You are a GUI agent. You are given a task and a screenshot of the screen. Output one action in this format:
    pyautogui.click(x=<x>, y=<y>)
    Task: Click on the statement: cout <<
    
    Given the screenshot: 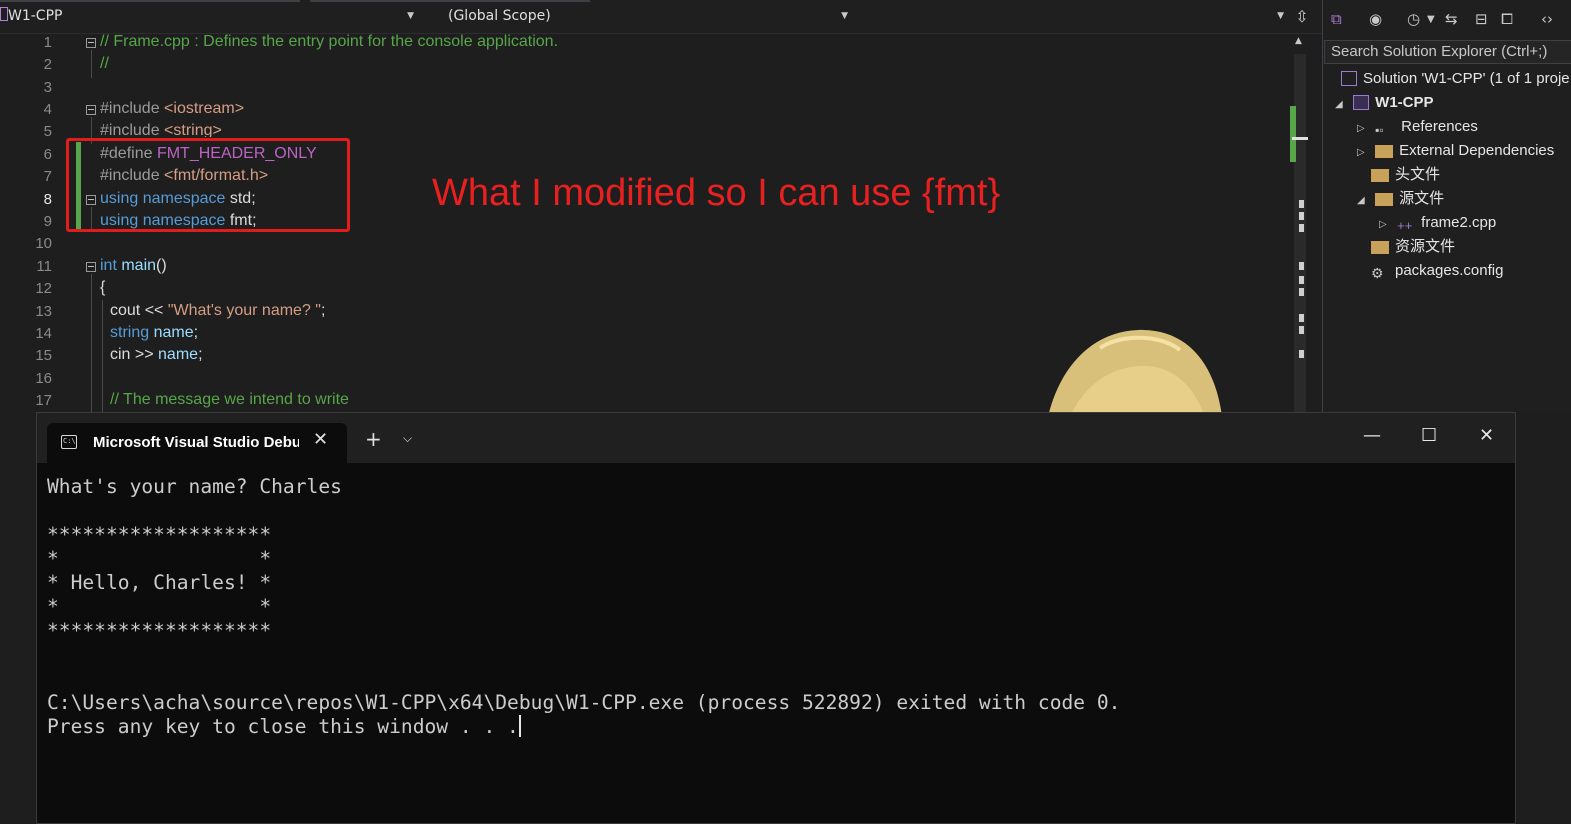 What is the action you would take?
    pyautogui.click(x=139, y=310)
    